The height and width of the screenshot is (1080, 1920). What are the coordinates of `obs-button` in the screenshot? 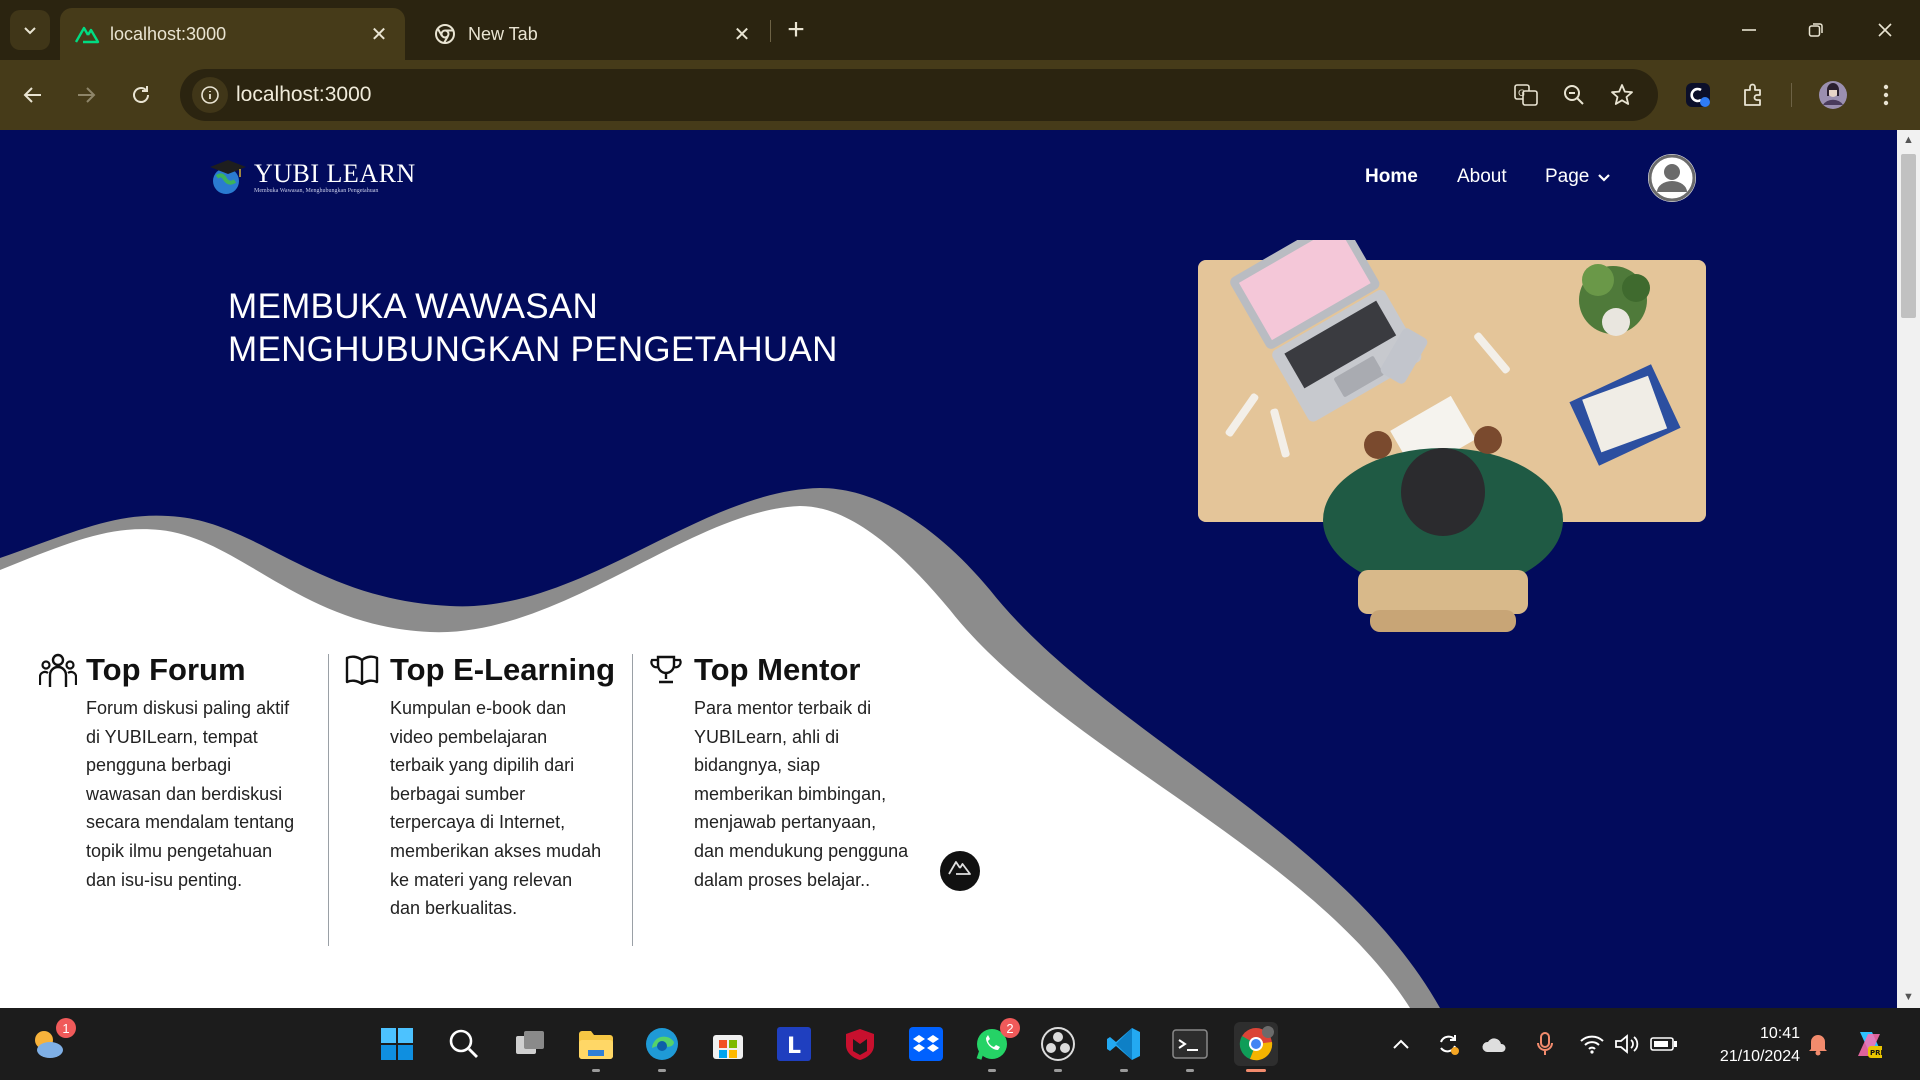 It's located at (1058, 1047).